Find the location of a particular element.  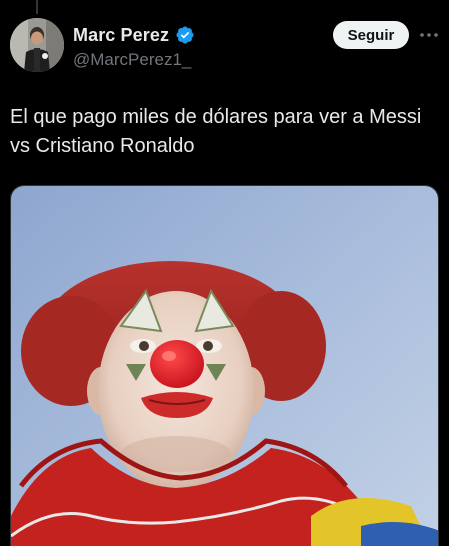

author-handle: @MarcPerez1_ is located at coordinates (134, 60).